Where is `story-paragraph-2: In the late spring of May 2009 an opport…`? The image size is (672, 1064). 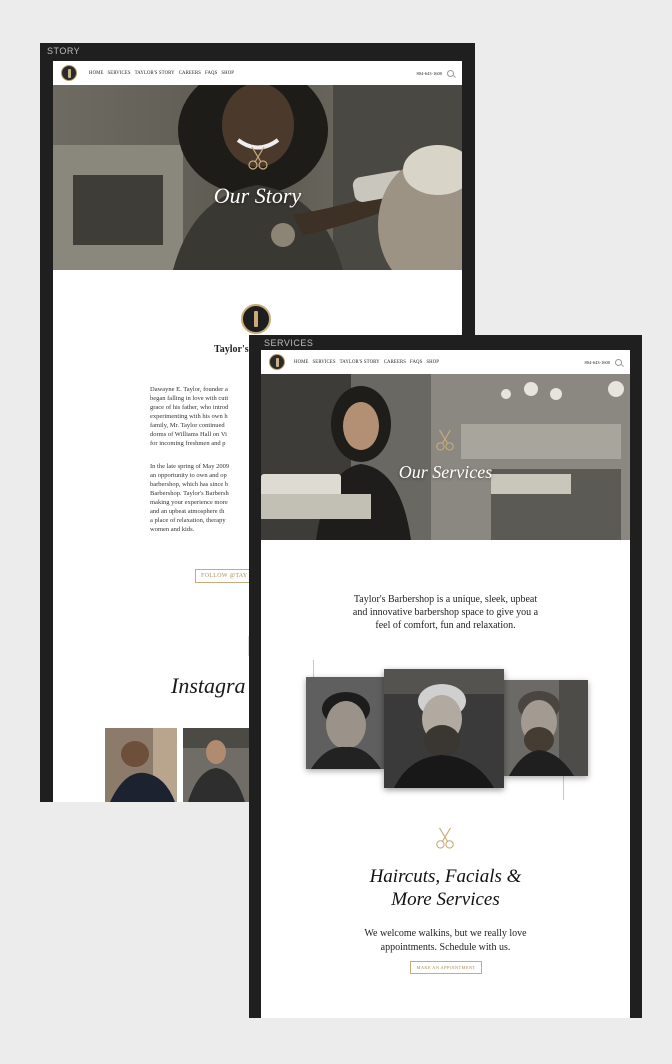 story-paragraph-2: In the late spring of May 2009 an opport… is located at coordinates (190, 498).